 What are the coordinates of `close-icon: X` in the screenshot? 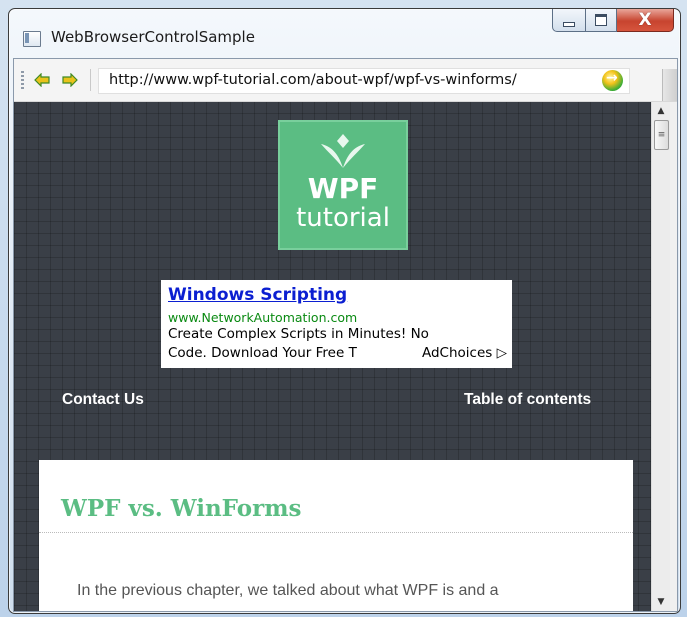 It's located at (645, 19).